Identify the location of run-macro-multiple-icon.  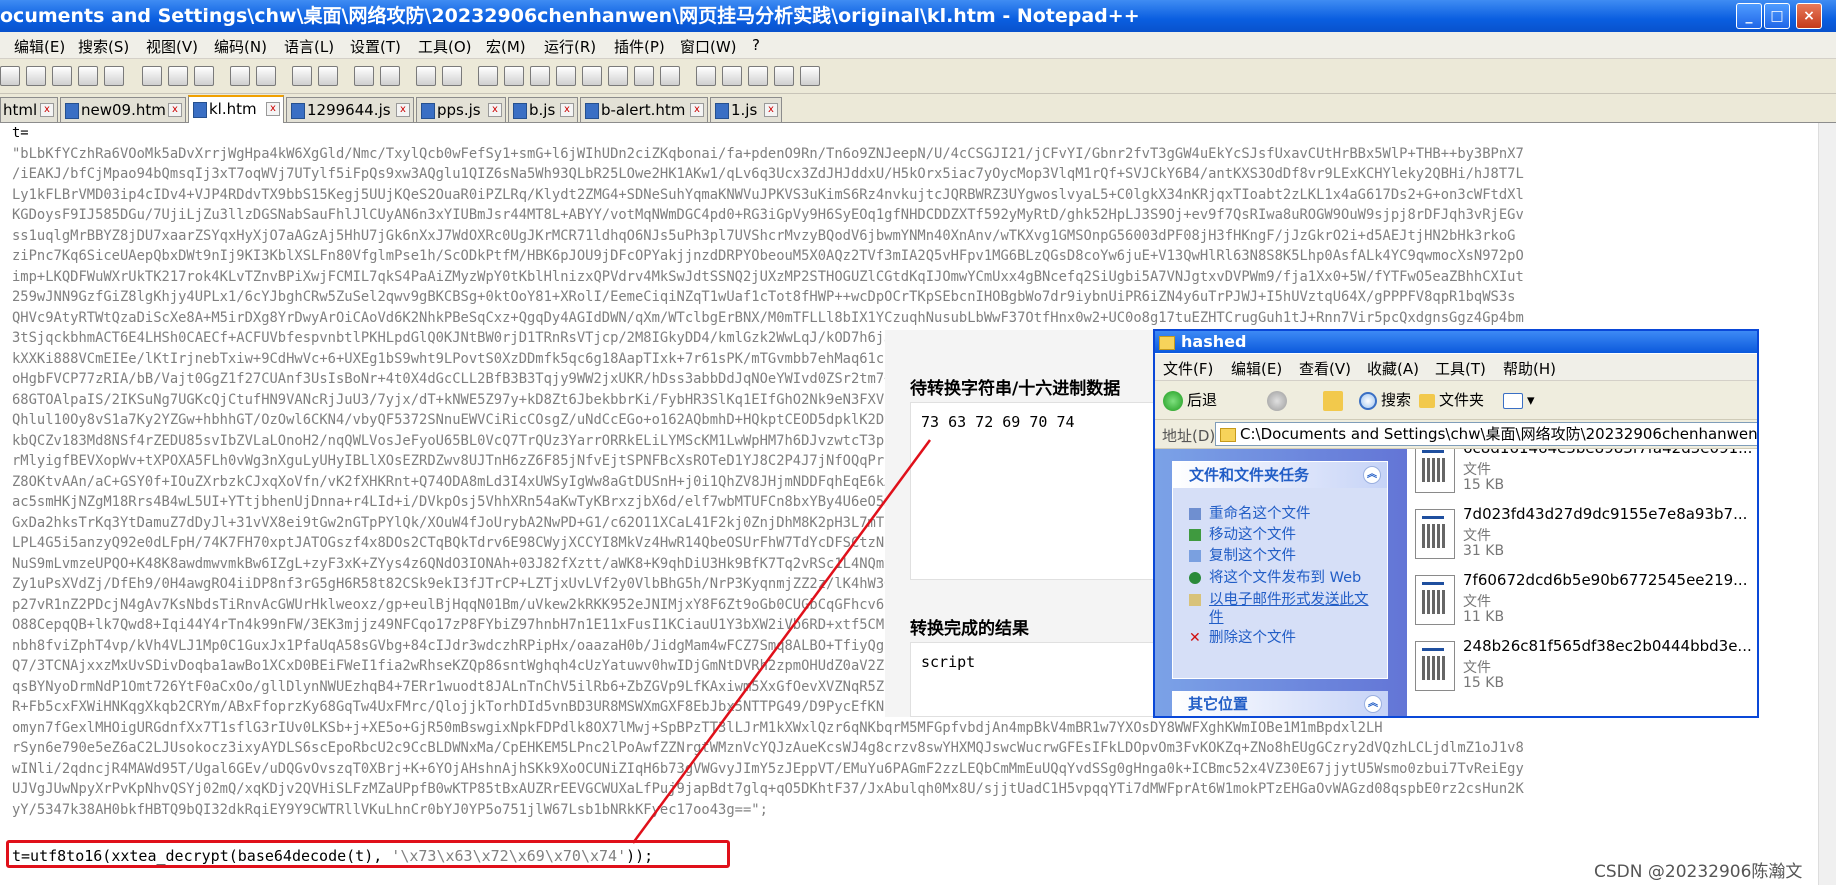
(784, 76).